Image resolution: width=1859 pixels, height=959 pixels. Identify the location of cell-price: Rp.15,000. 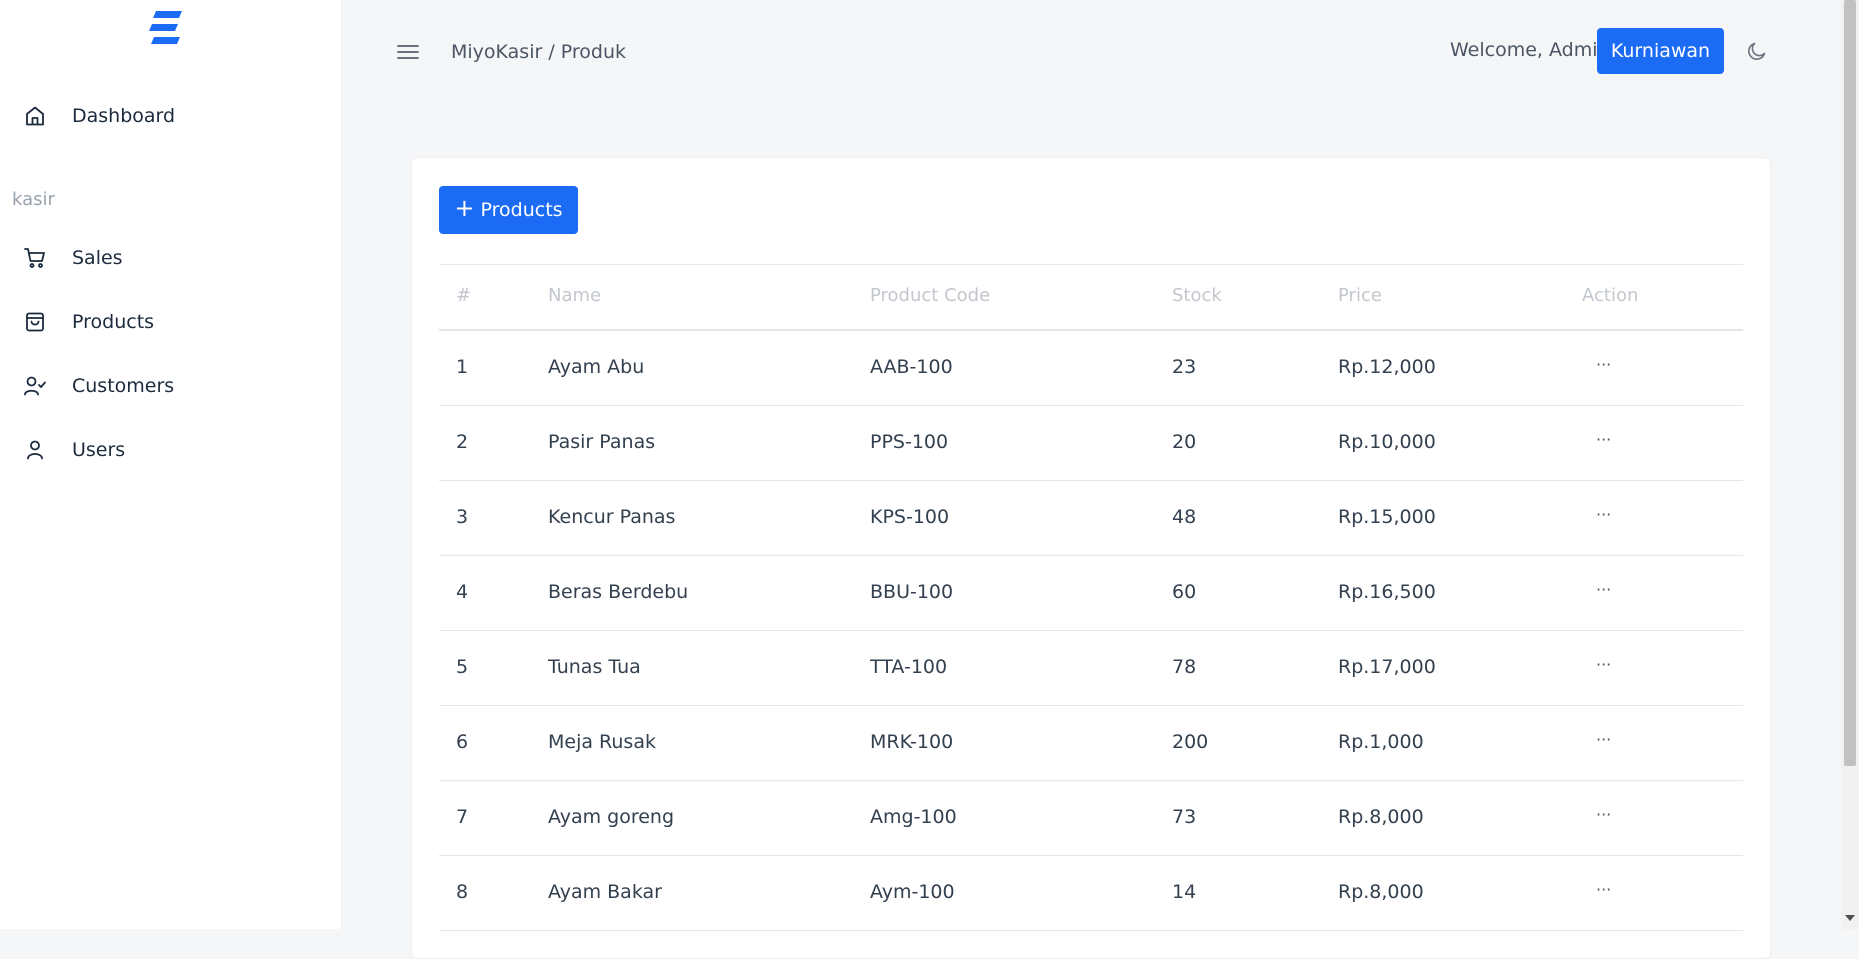
(1387, 517).